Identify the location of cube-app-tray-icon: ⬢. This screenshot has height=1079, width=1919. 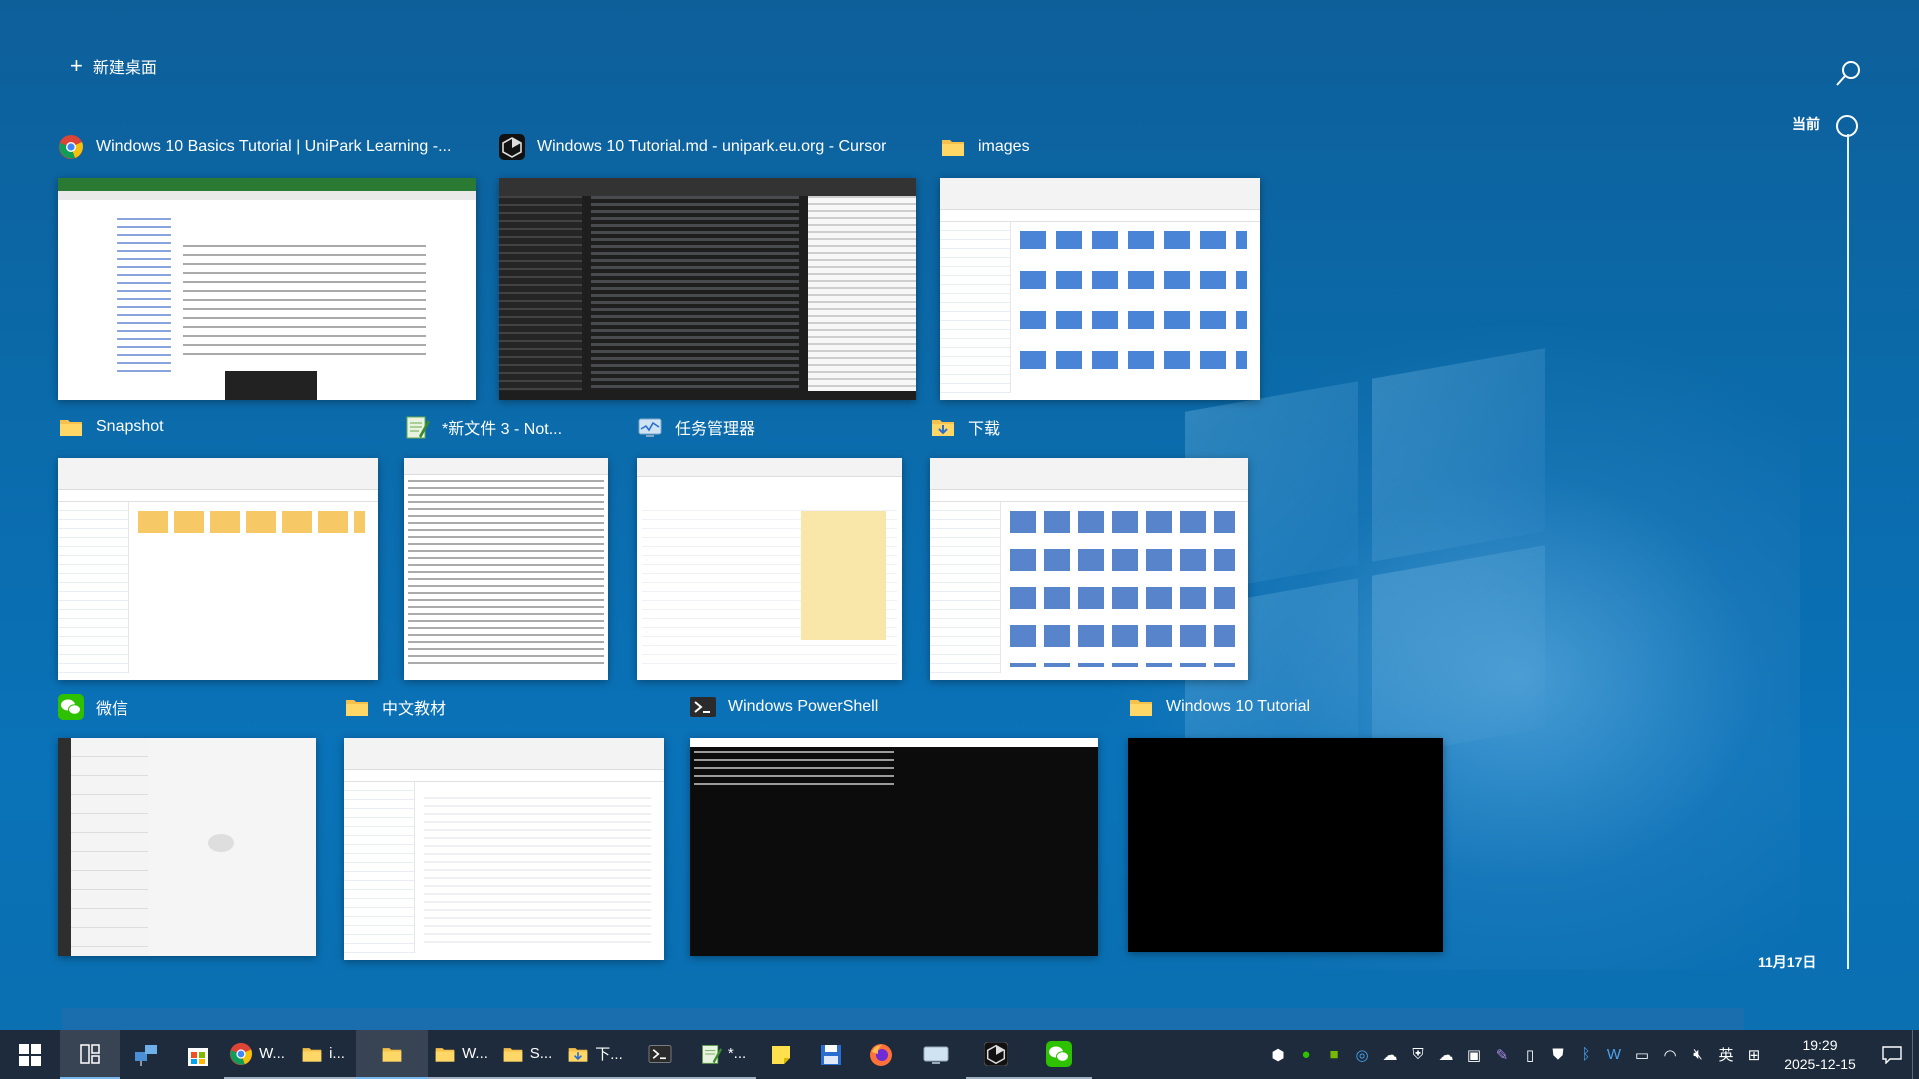
(1278, 1054).